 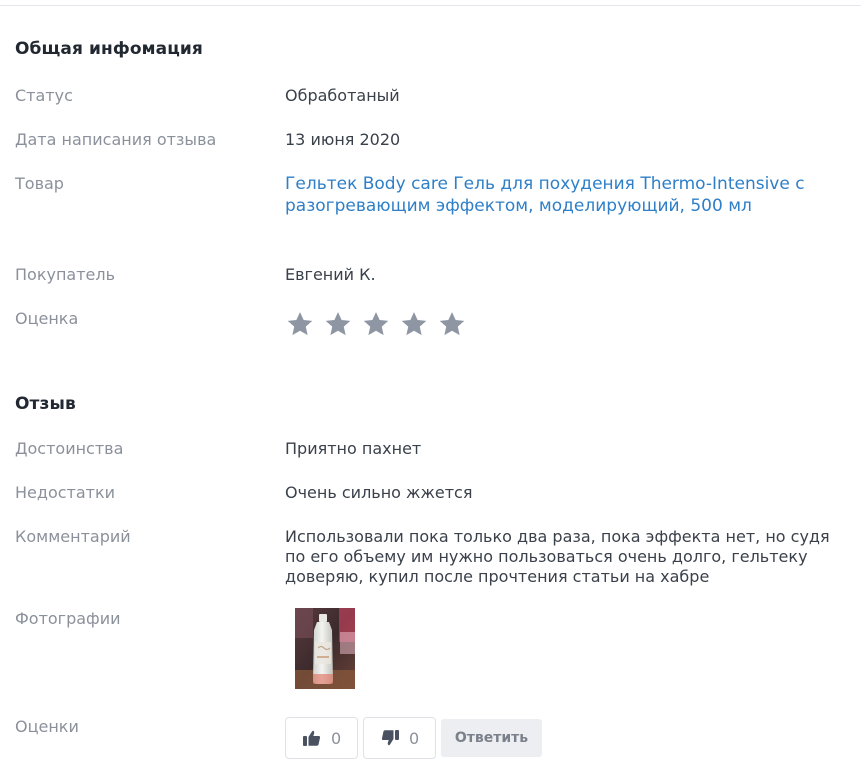 What do you see at coordinates (430, 5) in the screenshot?
I see `top-divider` at bounding box center [430, 5].